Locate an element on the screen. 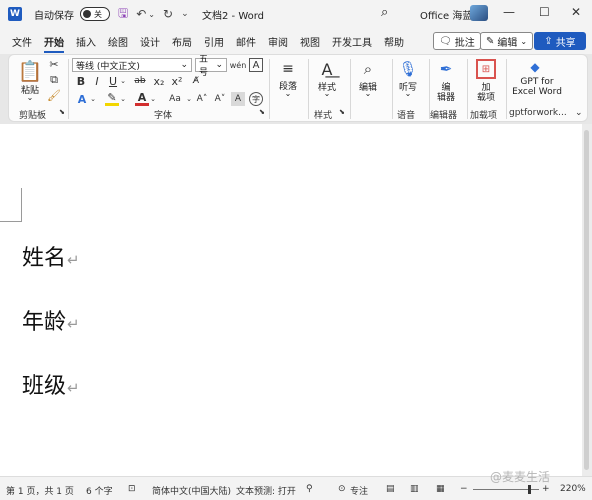 The width and height of the screenshot is (592, 500). undo-icon: ↶ is located at coordinates (141, 14).